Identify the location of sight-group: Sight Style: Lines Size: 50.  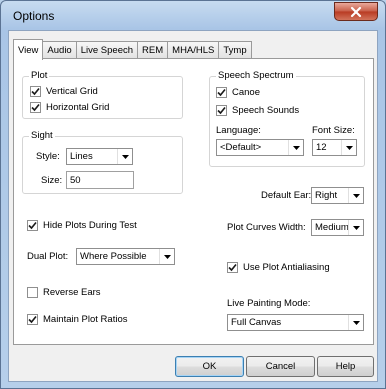
(102, 162).